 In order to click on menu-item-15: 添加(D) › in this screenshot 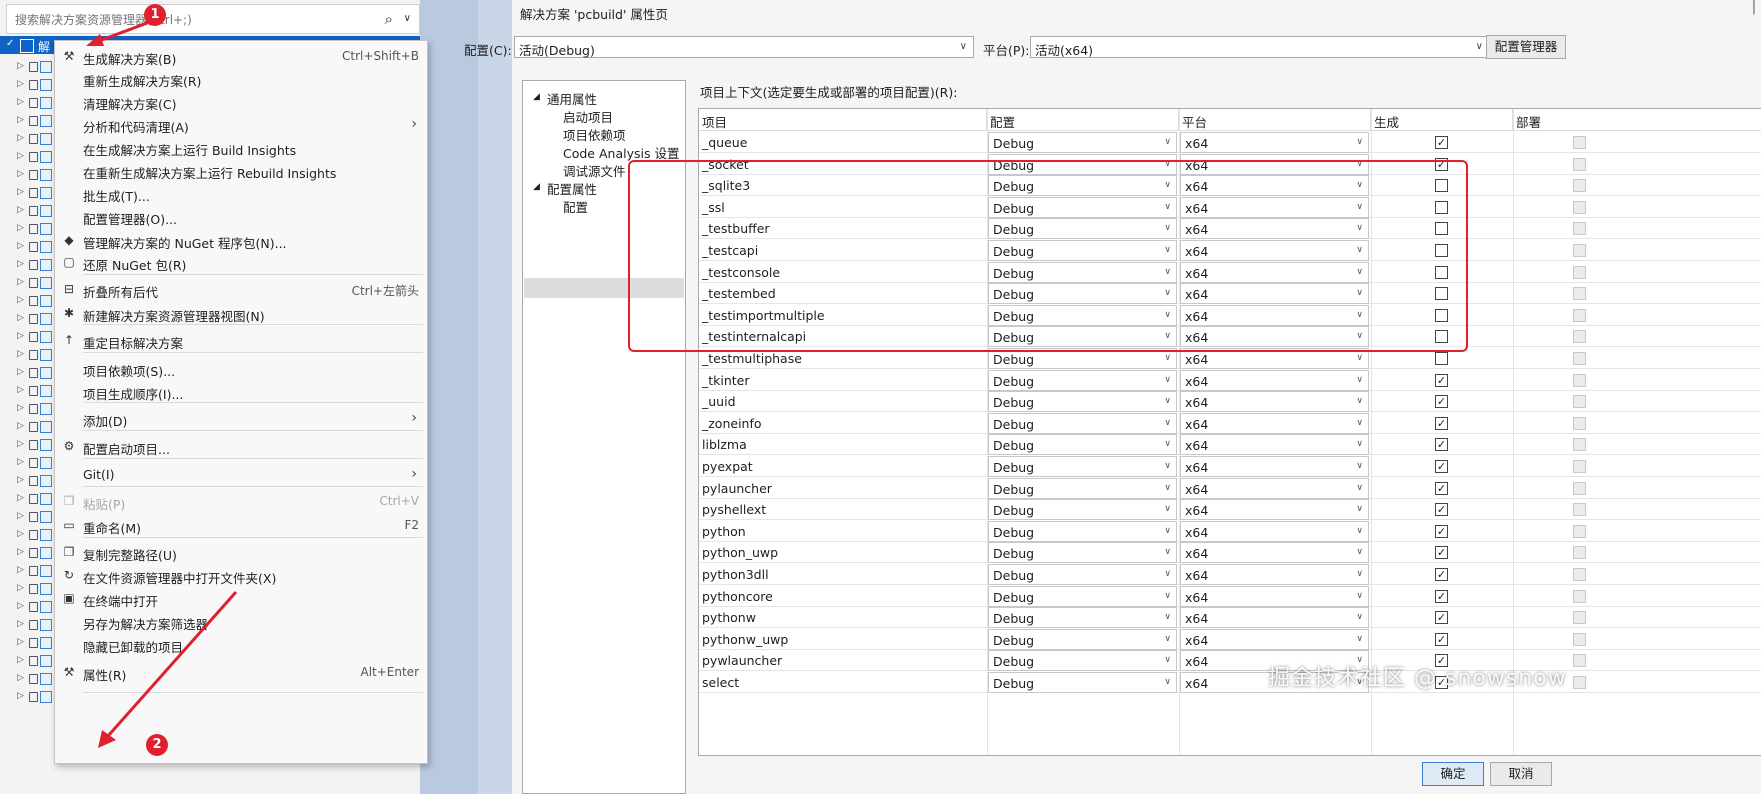, I will do `click(241, 419)`.